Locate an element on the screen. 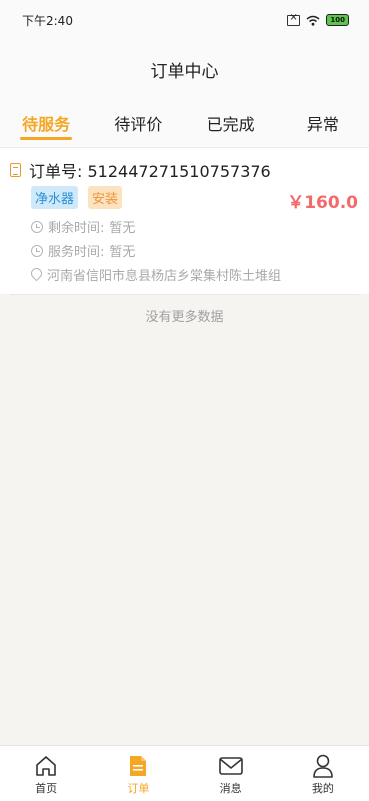 Image resolution: width=369 pixels, height=801 pixels. service-time-row: 服务时间: 暂无 is located at coordinates (83, 250).